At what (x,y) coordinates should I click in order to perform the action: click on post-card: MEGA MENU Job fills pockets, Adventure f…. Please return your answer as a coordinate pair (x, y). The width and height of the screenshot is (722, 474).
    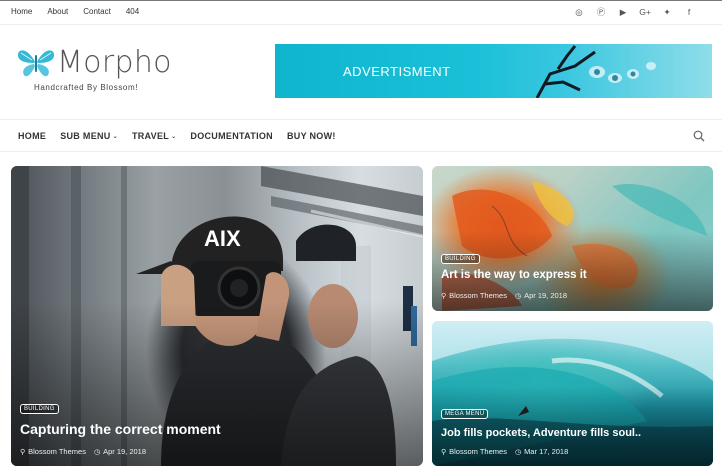
    Looking at the image, I should click on (572, 393).